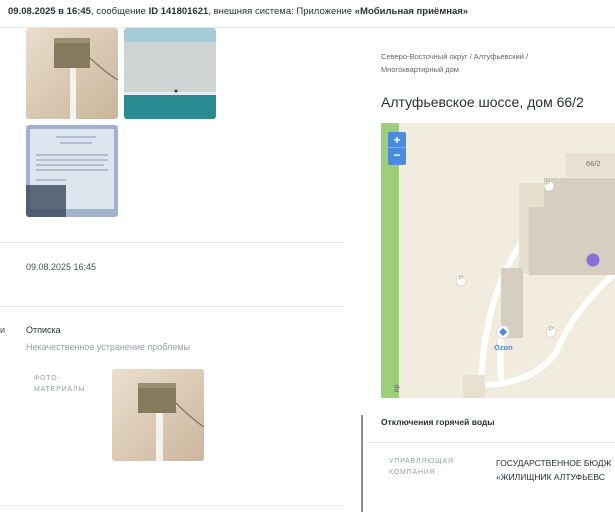 Image resolution: width=615 pixels, height=512 pixels. What do you see at coordinates (412, 472) in the screenshot?
I see `company-label-line2: КОМПАНИЯ` at bounding box center [412, 472].